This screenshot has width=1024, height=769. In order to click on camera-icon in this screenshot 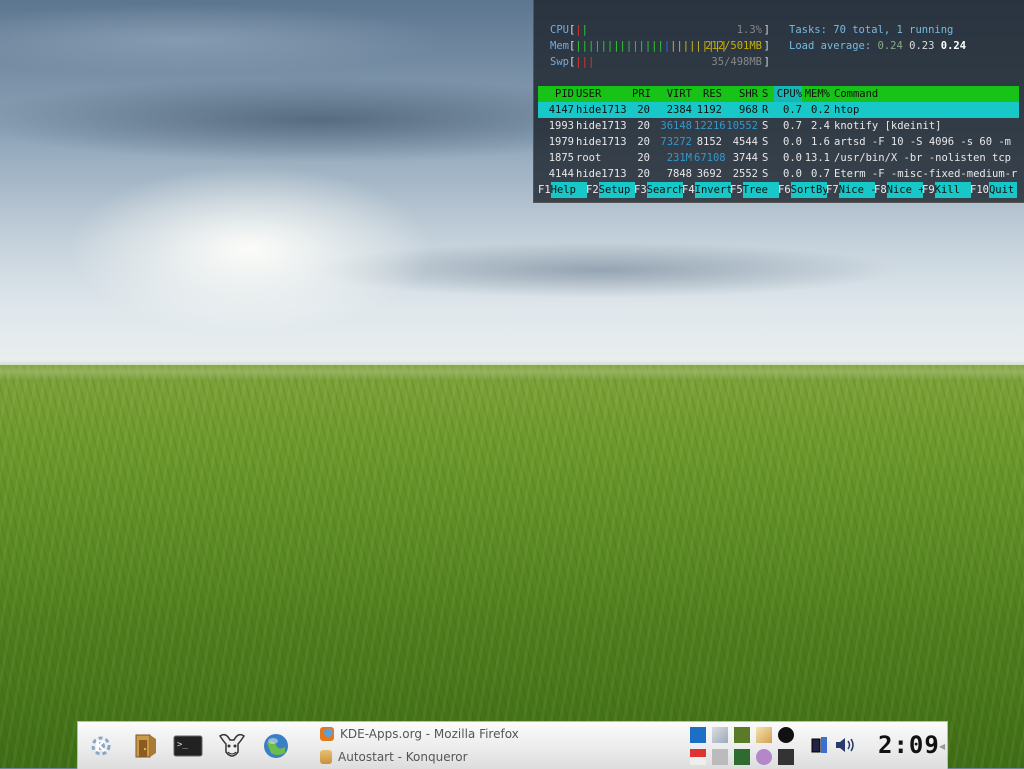, I will do `click(786, 735)`.